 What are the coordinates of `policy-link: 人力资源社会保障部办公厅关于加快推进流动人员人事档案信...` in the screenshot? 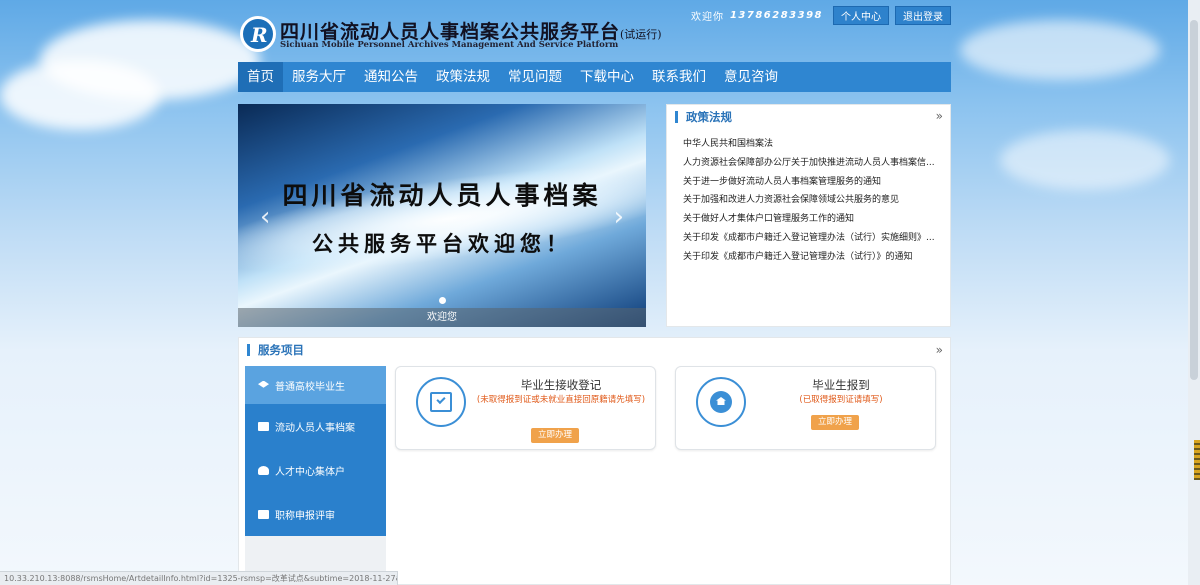 It's located at (811, 163).